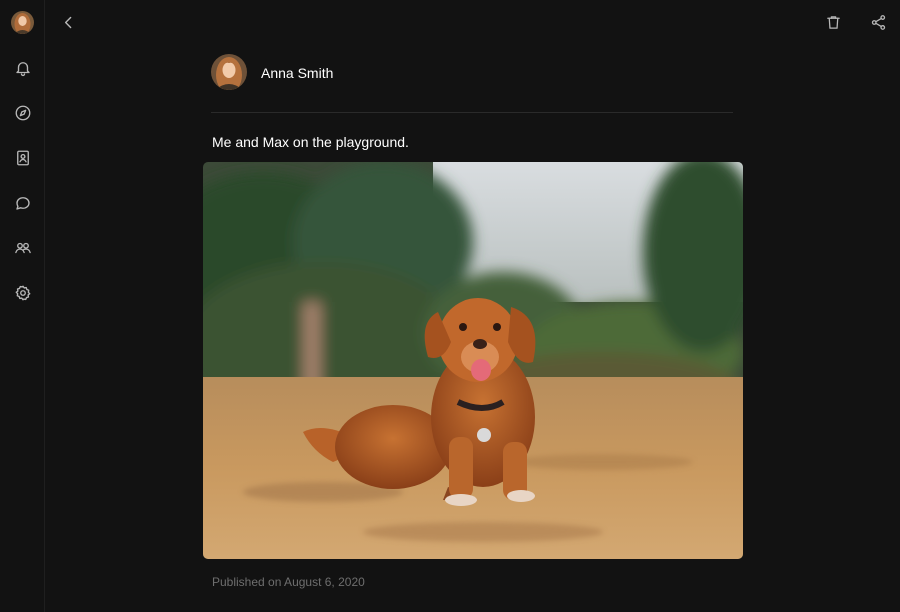 This screenshot has width=900, height=612. Describe the element at coordinates (22, 306) in the screenshot. I see `sidebar` at that location.